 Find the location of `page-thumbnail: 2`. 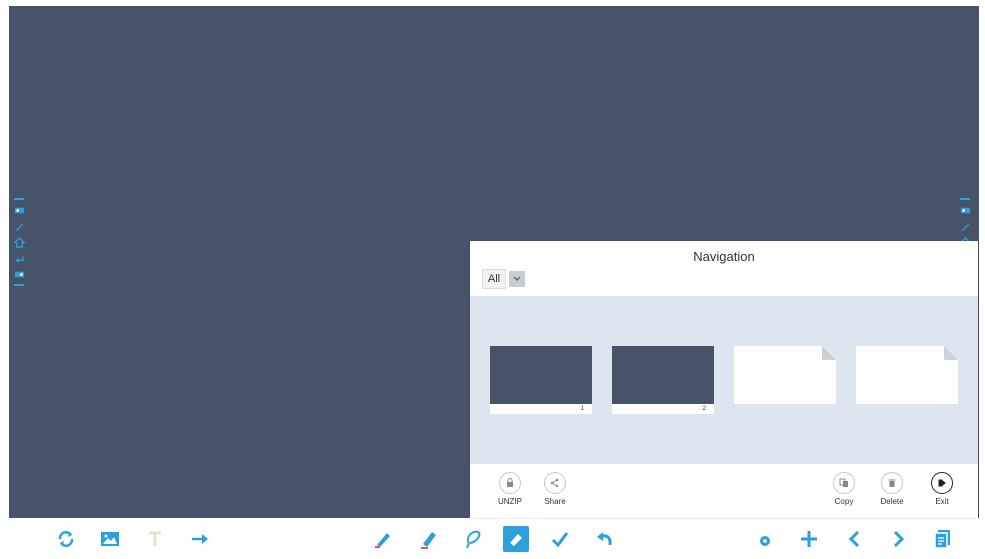

page-thumbnail: 2 is located at coordinates (663, 380).